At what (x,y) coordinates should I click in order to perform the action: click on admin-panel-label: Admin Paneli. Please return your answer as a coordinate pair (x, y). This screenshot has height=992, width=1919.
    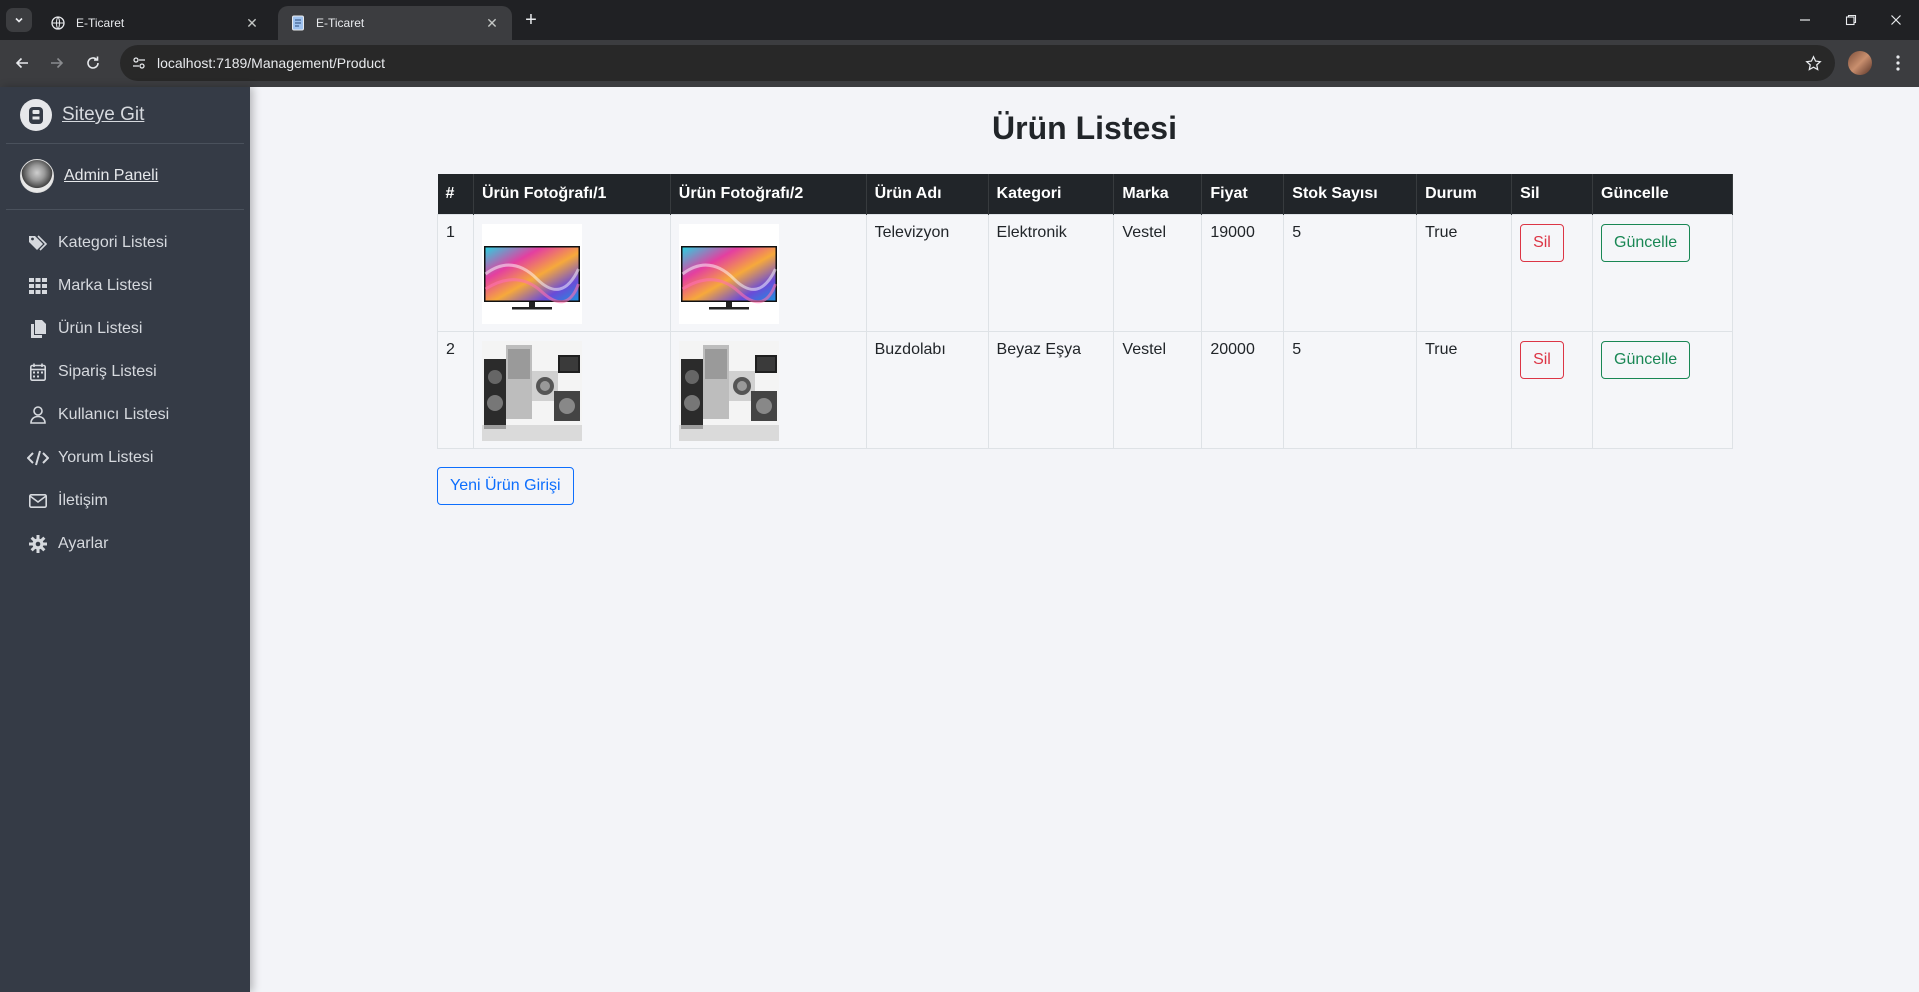
    Looking at the image, I should click on (111, 175).